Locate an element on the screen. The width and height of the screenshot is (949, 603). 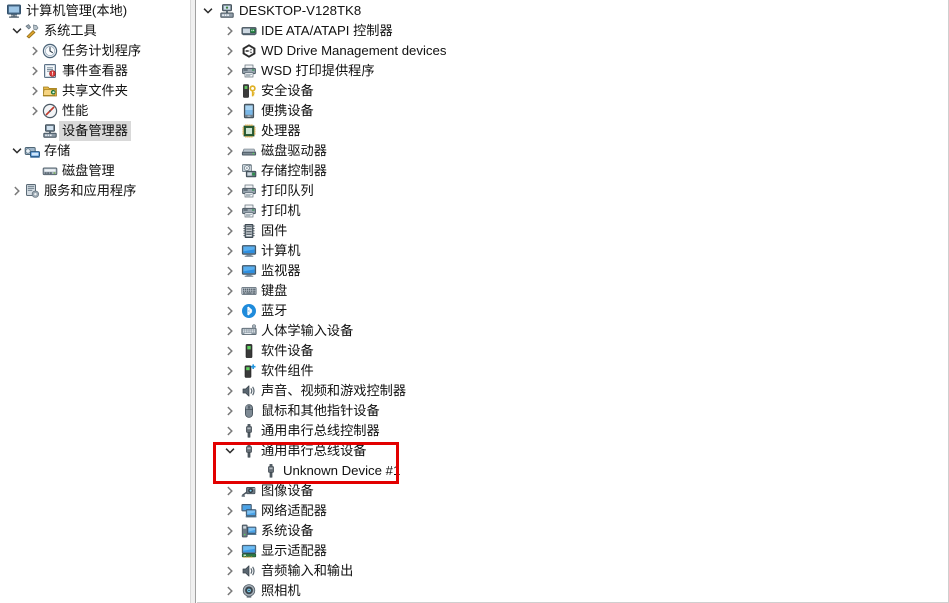
tree-item-WSD-打印提供程序: WSD 打印提供程序 is located at coordinates (572, 71).